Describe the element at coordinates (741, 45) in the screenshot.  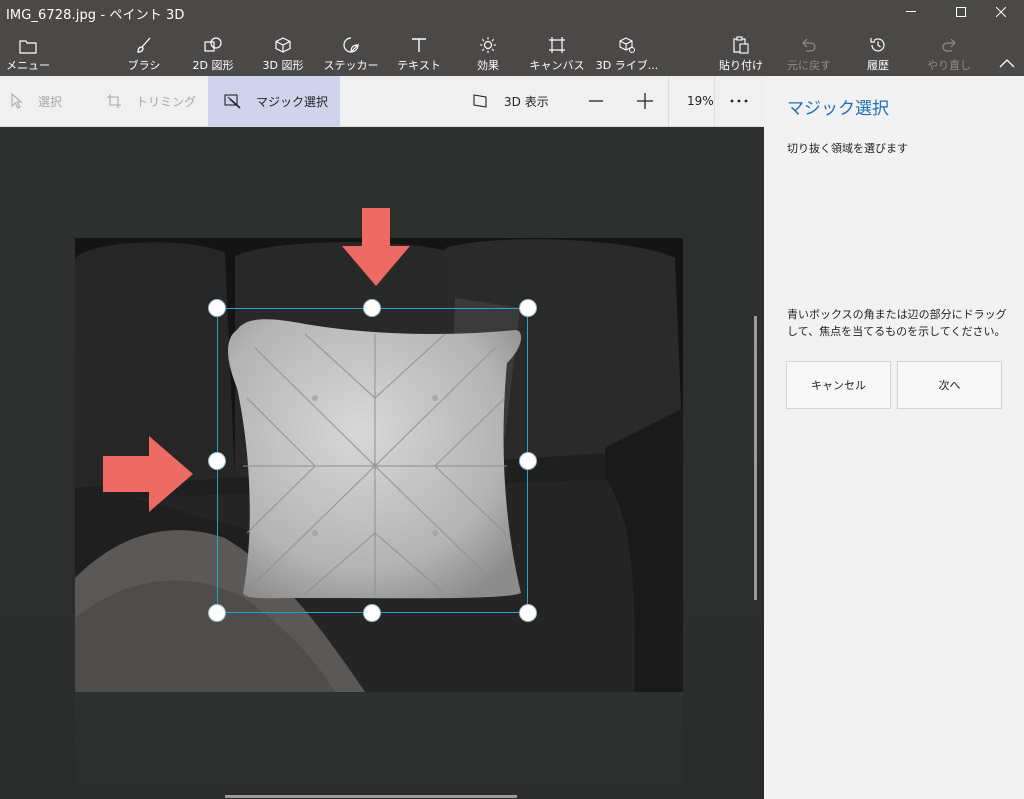
I see `clipboard-icon` at that location.